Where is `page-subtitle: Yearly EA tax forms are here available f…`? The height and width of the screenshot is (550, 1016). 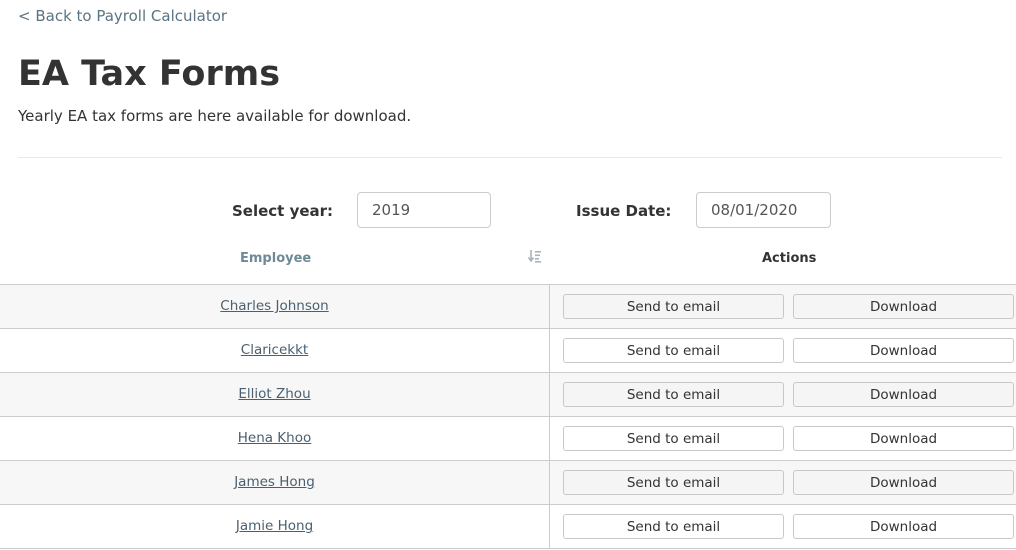
page-subtitle: Yearly EA tax forms are here available f… is located at coordinates (215, 116).